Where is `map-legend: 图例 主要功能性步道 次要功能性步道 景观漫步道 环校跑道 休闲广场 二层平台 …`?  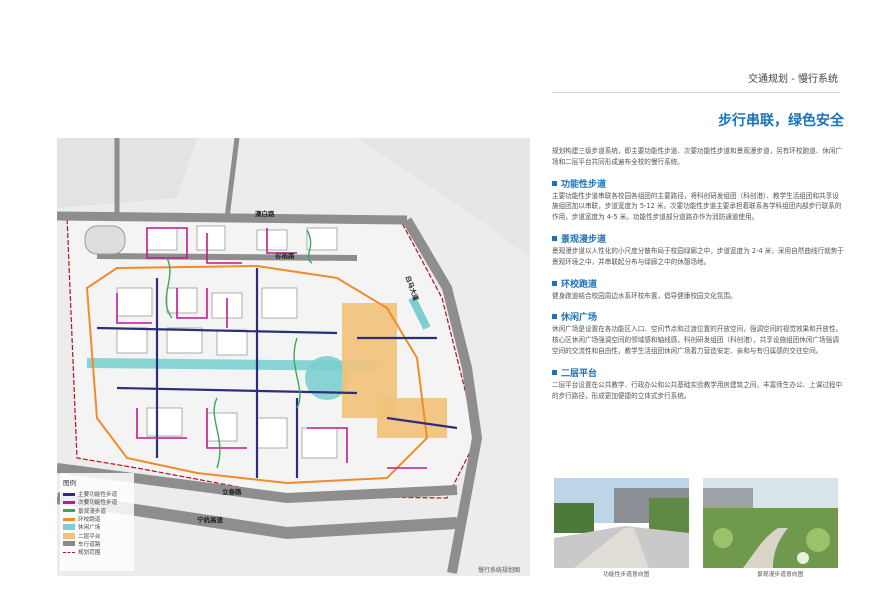 map-legend: 图例 主要功能性步道 次要功能性步道 景观漫步道 环校跑道 休闲广场 二层平台 … is located at coordinates (97, 522).